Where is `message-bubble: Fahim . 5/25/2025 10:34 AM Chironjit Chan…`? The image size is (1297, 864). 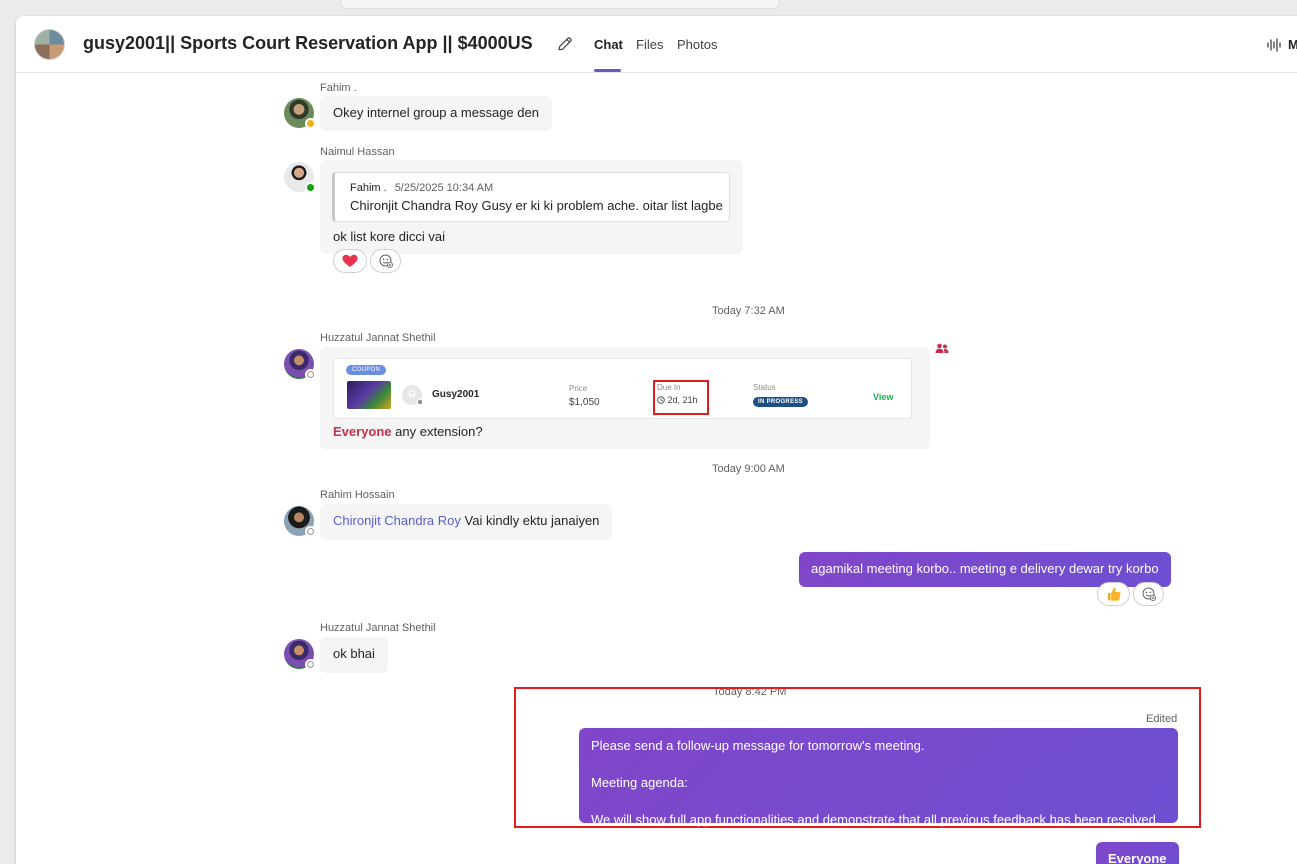
message-bubble: Fahim . 5/25/2025 10:34 AM Chironjit Chan… is located at coordinates (531, 207).